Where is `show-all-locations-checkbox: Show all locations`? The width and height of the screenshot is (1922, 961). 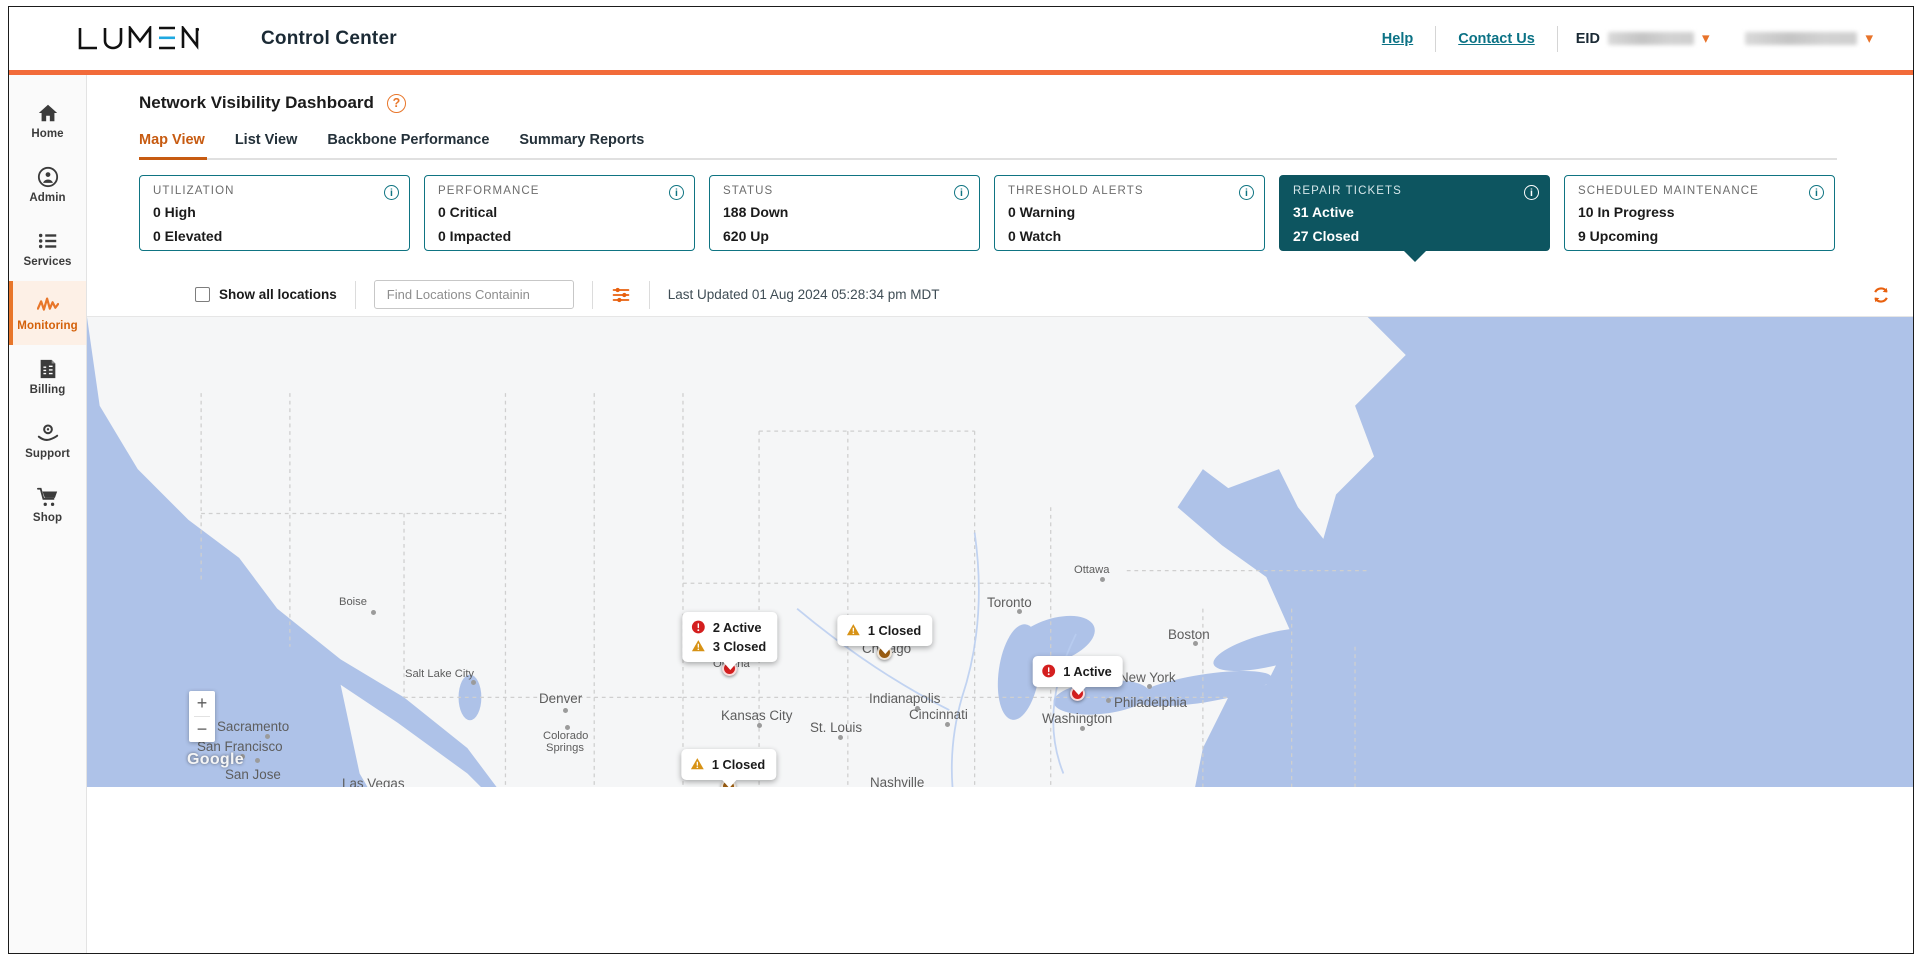 show-all-locations-checkbox: Show all locations is located at coordinates (266, 294).